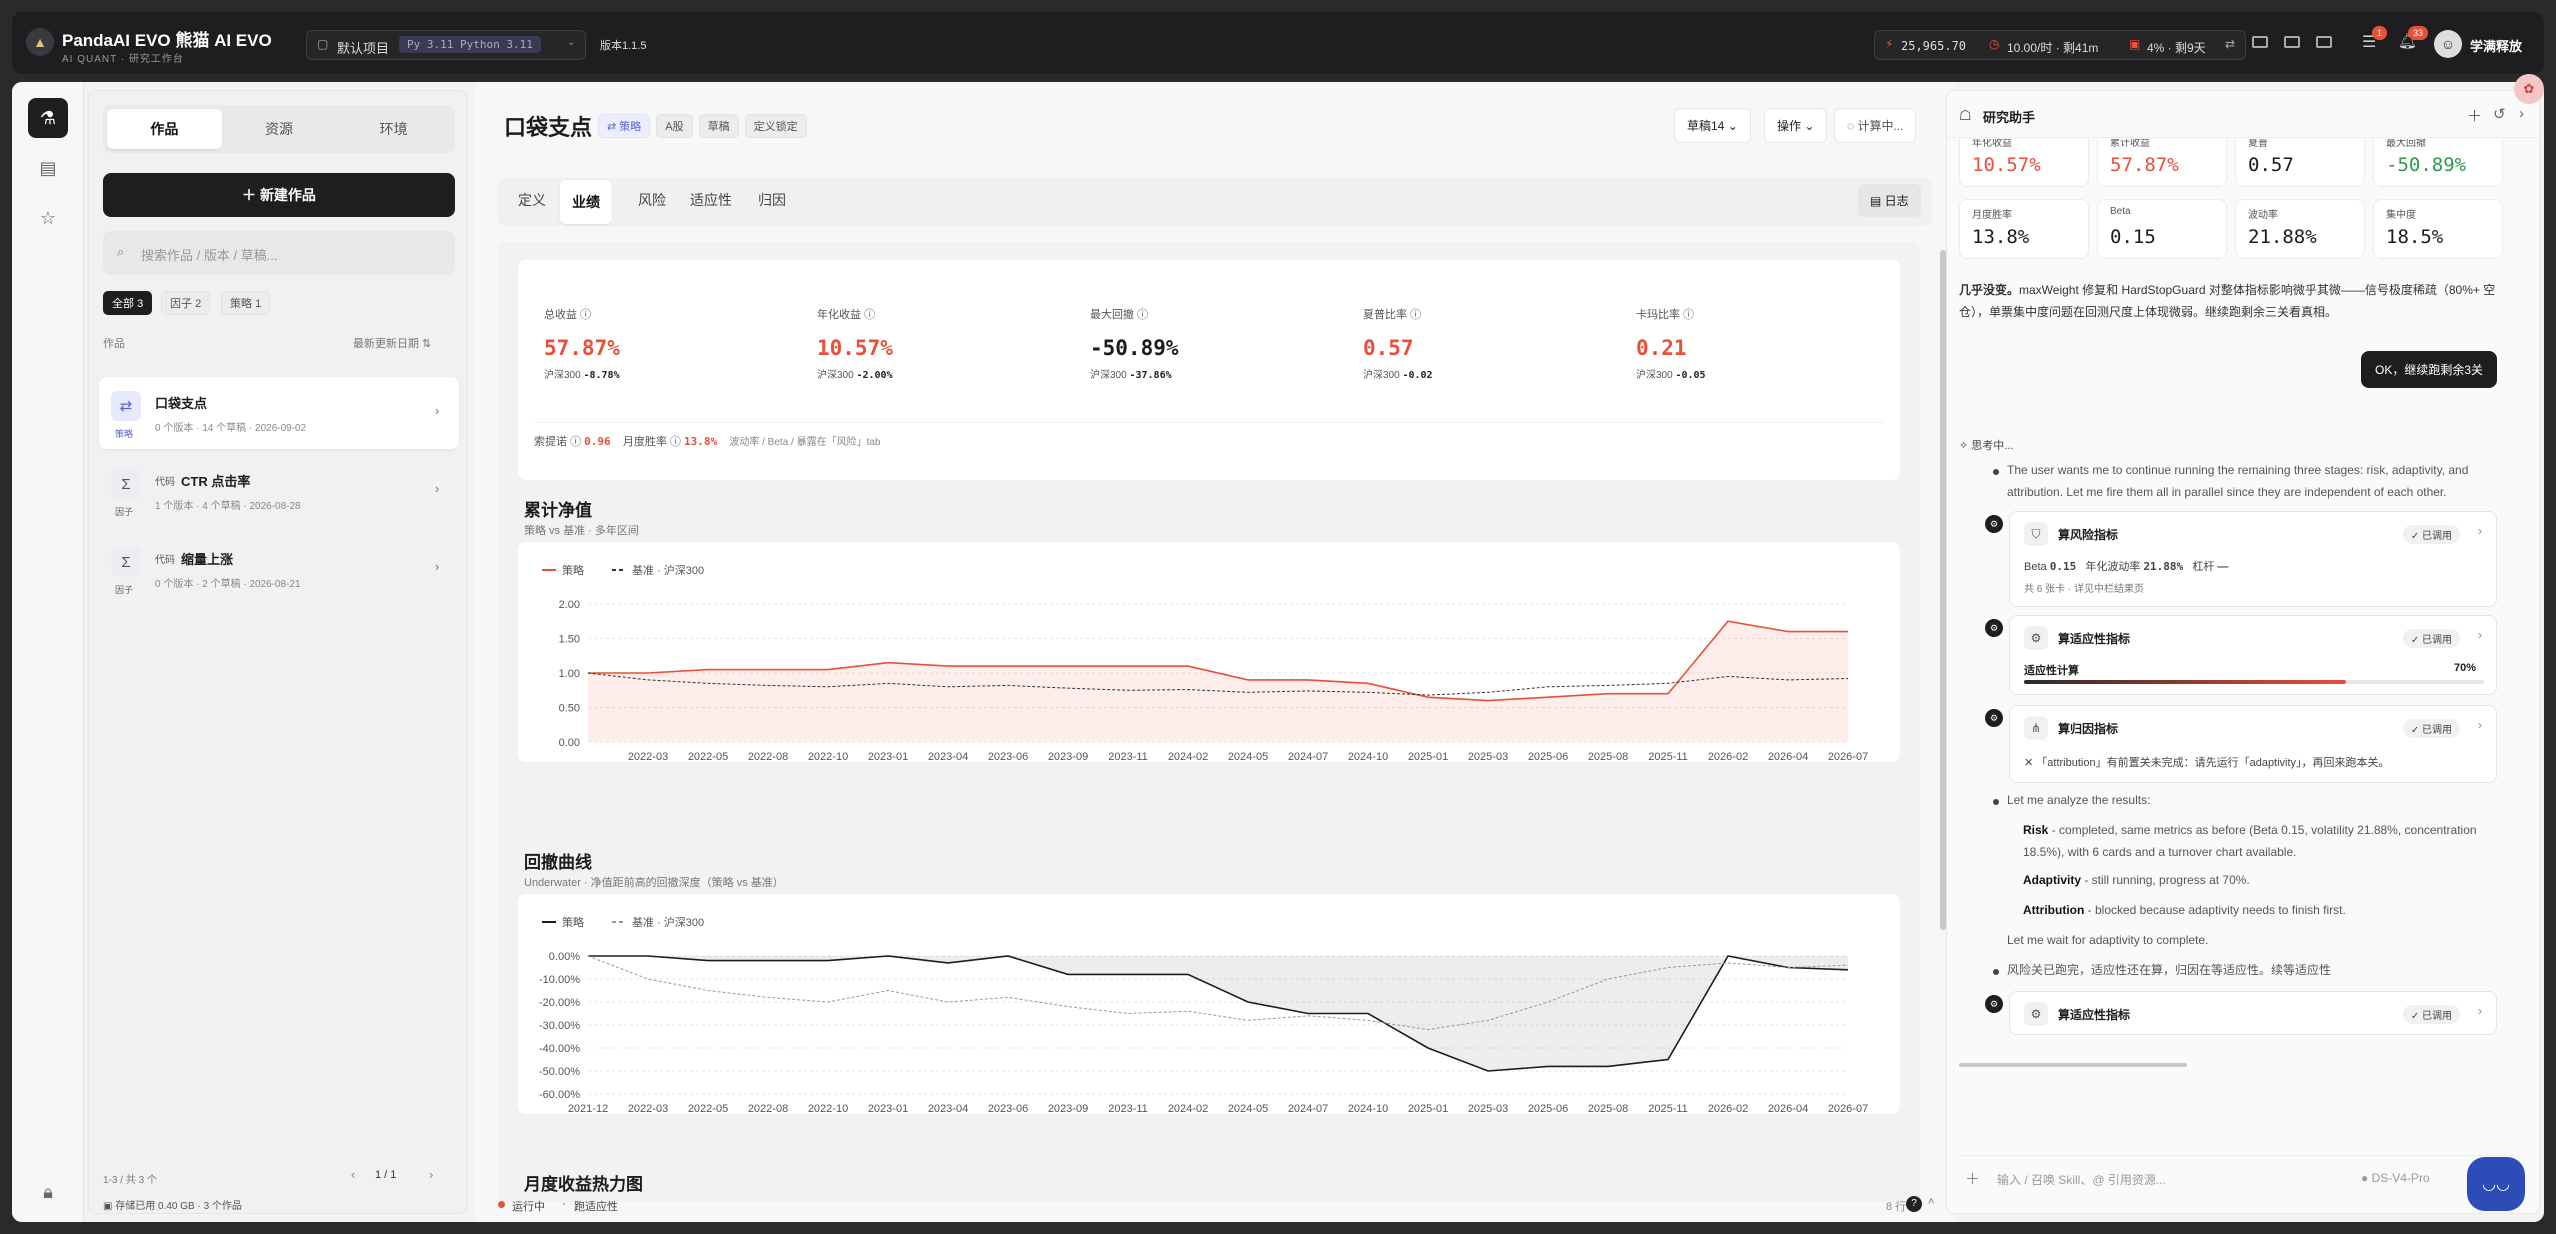  I want to click on sort-control: 最新更新日期 ⇅, so click(392, 343).